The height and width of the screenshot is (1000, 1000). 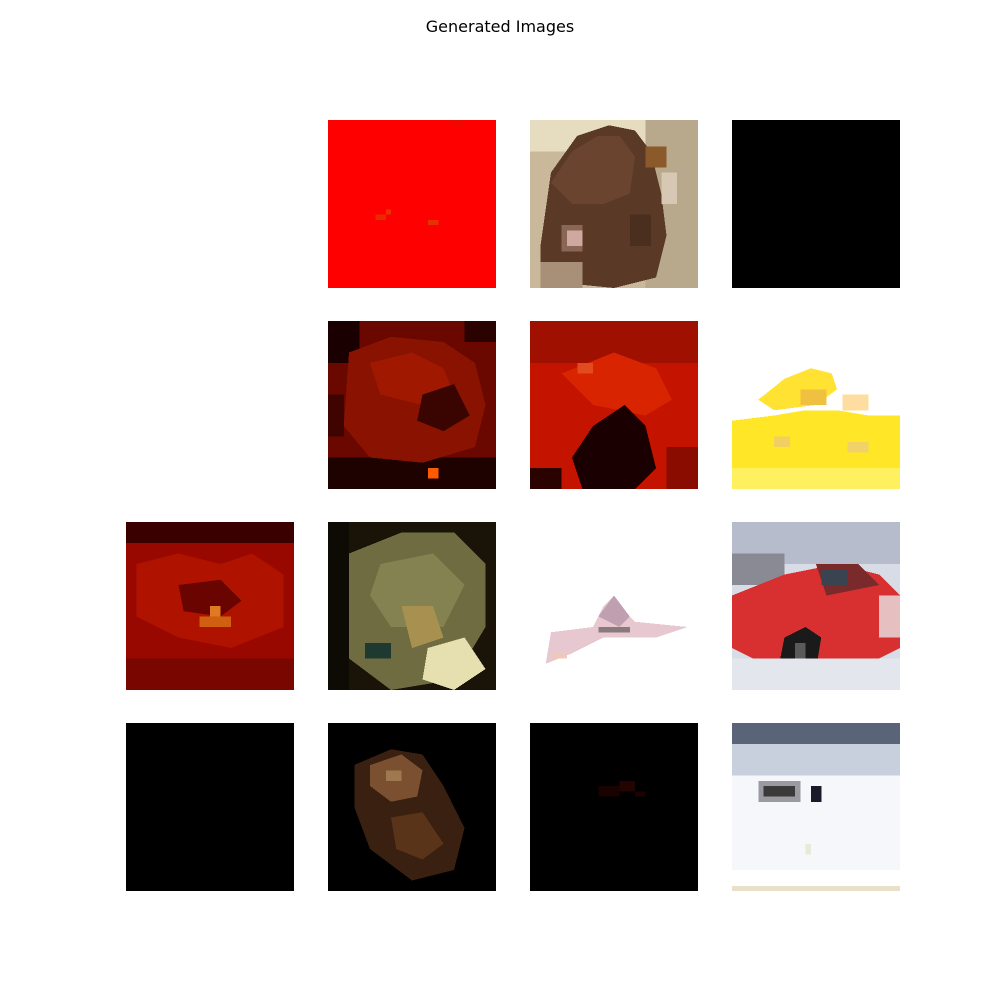 What do you see at coordinates (816, 807) in the screenshot?
I see `generated-image-r4-c4` at bounding box center [816, 807].